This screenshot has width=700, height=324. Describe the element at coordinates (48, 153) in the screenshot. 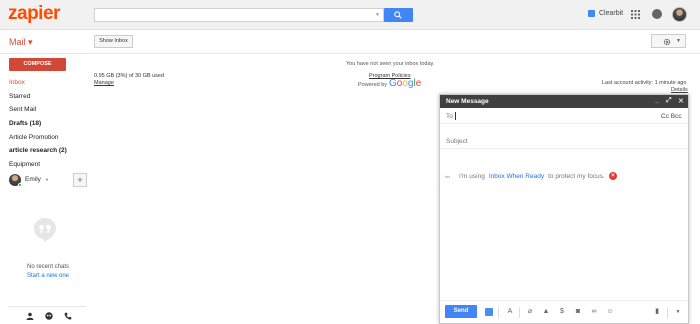

I see `sidebar-item-article-research: article research (2)` at that location.